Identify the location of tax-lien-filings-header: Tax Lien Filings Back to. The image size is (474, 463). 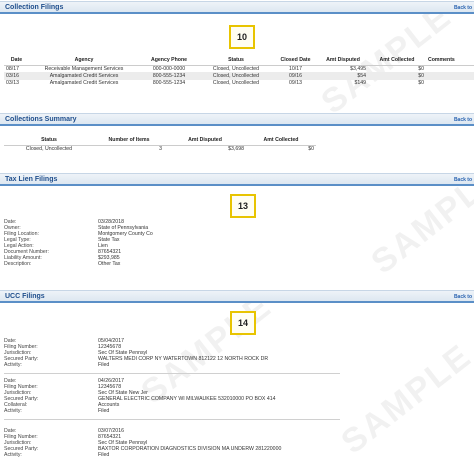
(237, 179).